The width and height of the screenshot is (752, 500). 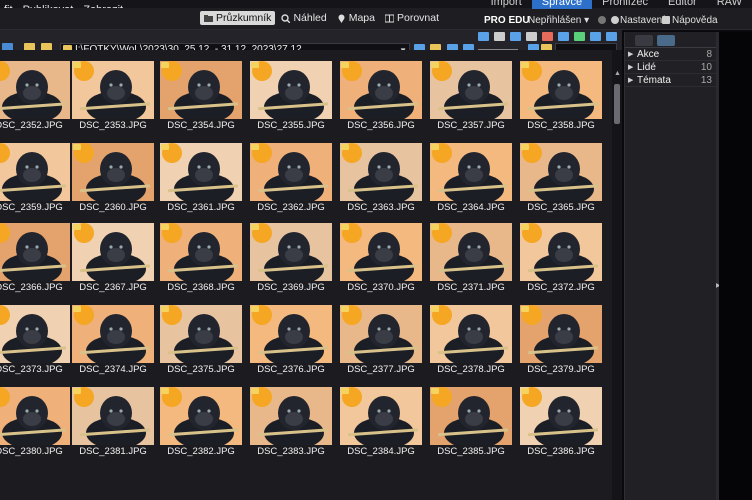 What do you see at coordinates (617, 104) in the screenshot?
I see `scrollbar-thumb` at bounding box center [617, 104].